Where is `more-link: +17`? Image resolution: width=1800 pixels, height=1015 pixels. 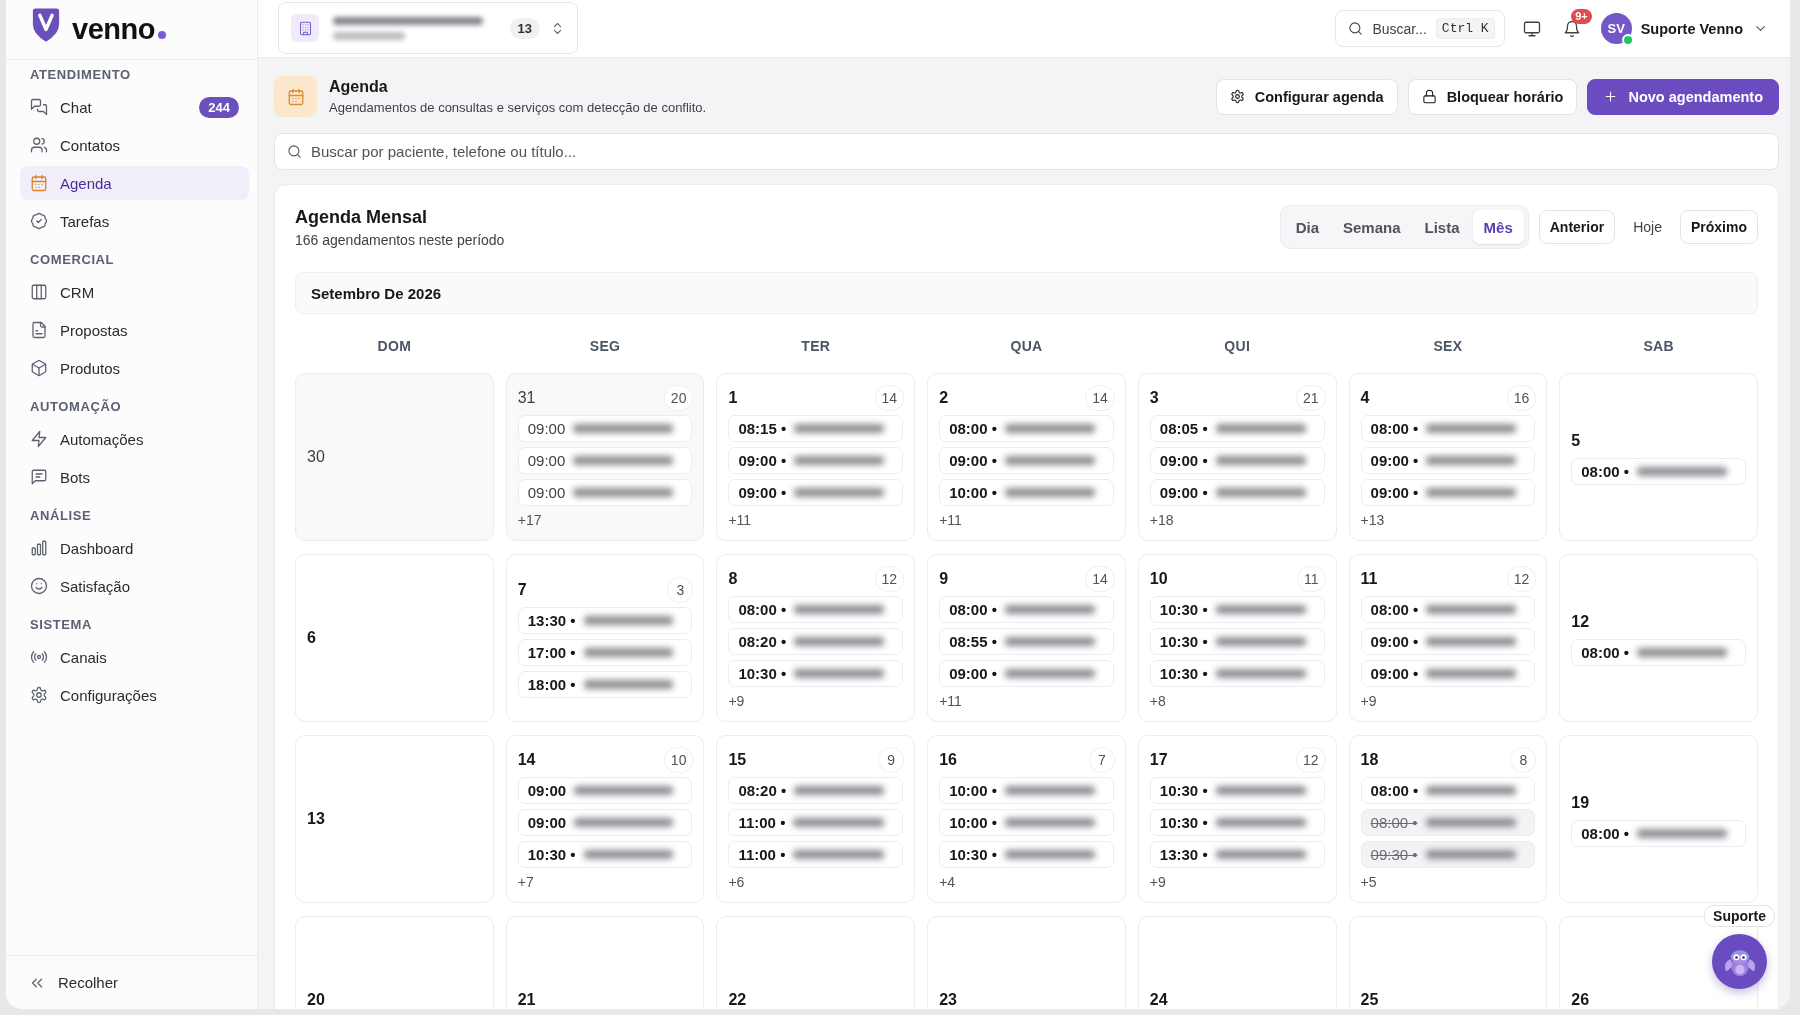 more-link: +17 is located at coordinates (605, 520).